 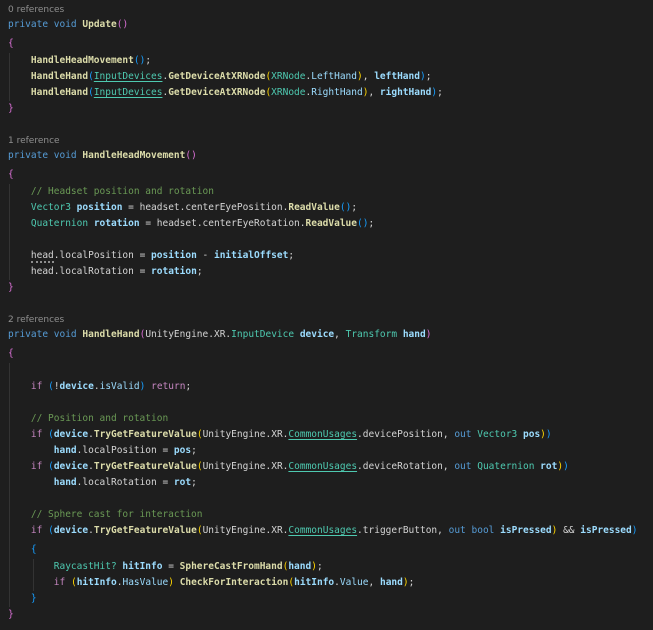 What do you see at coordinates (314, 207) in the screenshot?
I see `code-token: ReadValue` at bounding box center [314, 207].